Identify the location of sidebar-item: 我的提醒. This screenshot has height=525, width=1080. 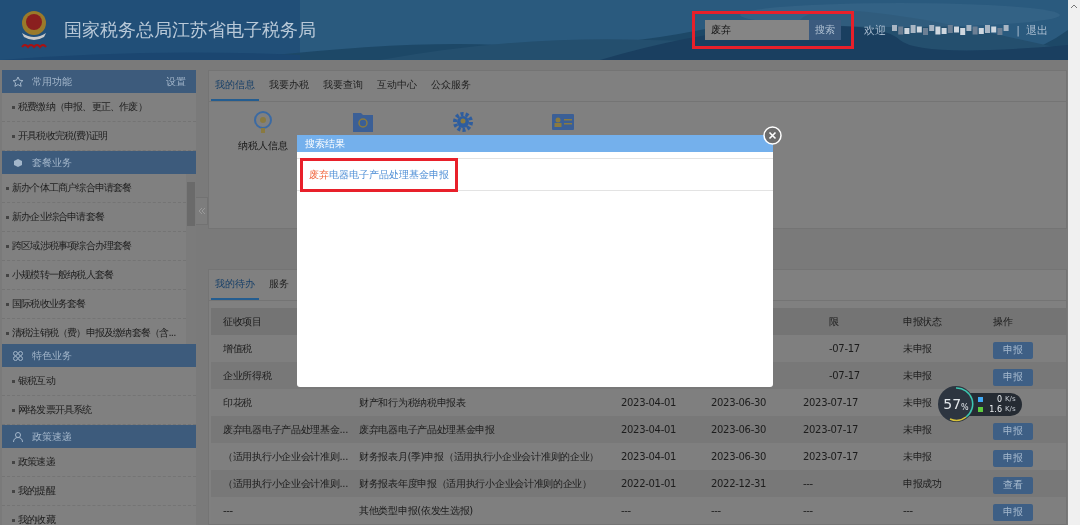
(99, 491).